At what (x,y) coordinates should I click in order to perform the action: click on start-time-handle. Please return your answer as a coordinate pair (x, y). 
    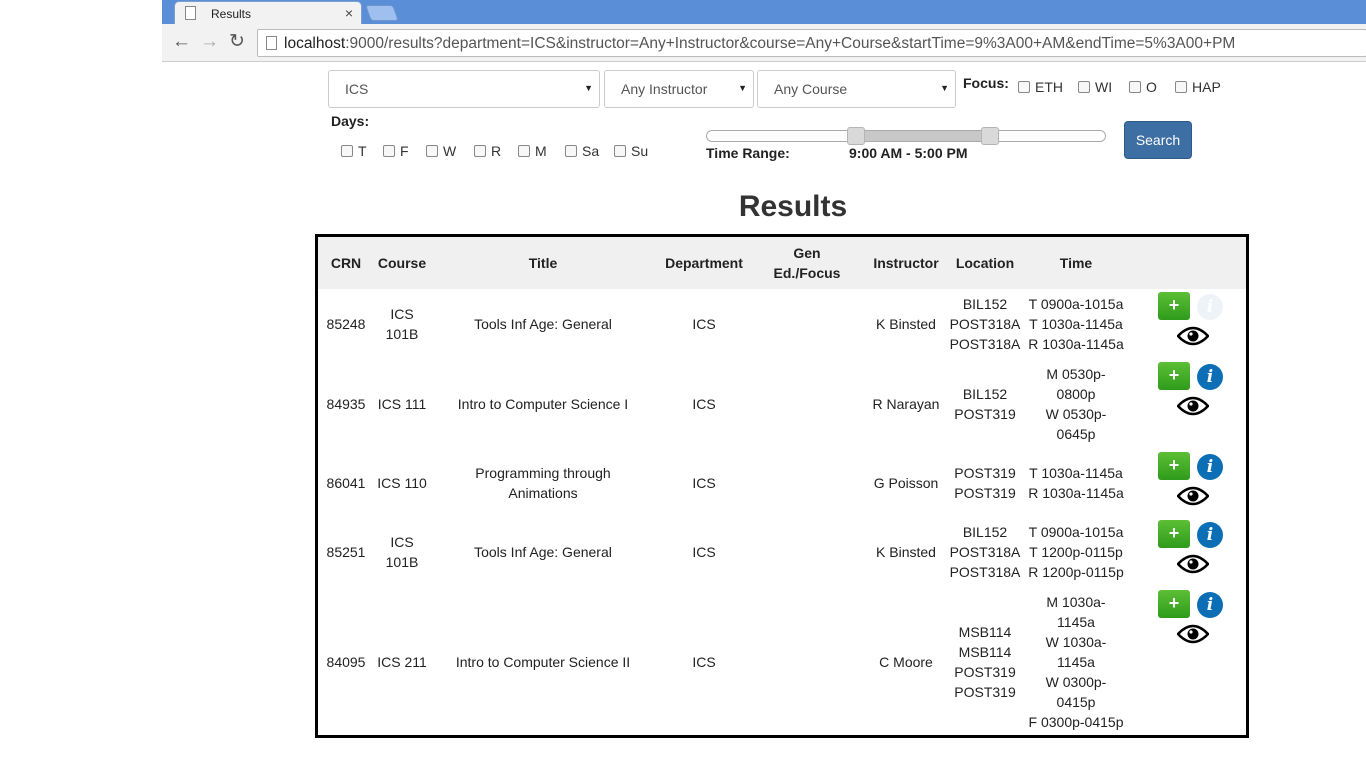
    Looking at the image, I should click on (856, 136).